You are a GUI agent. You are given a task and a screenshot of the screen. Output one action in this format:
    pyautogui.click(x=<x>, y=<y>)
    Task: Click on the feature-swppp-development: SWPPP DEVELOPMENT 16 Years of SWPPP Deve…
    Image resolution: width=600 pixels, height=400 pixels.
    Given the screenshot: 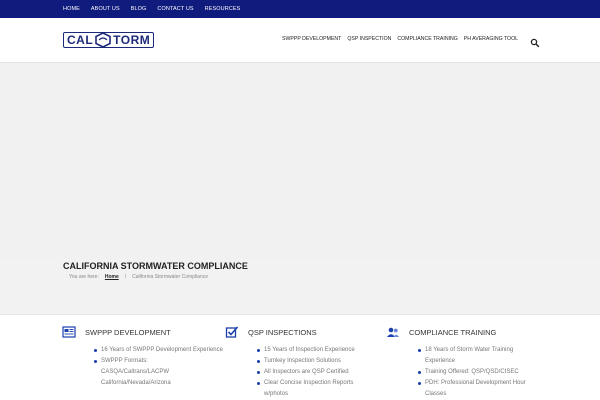 What is the action you would take?
    pyautogui.click(x=152, y=355)
    